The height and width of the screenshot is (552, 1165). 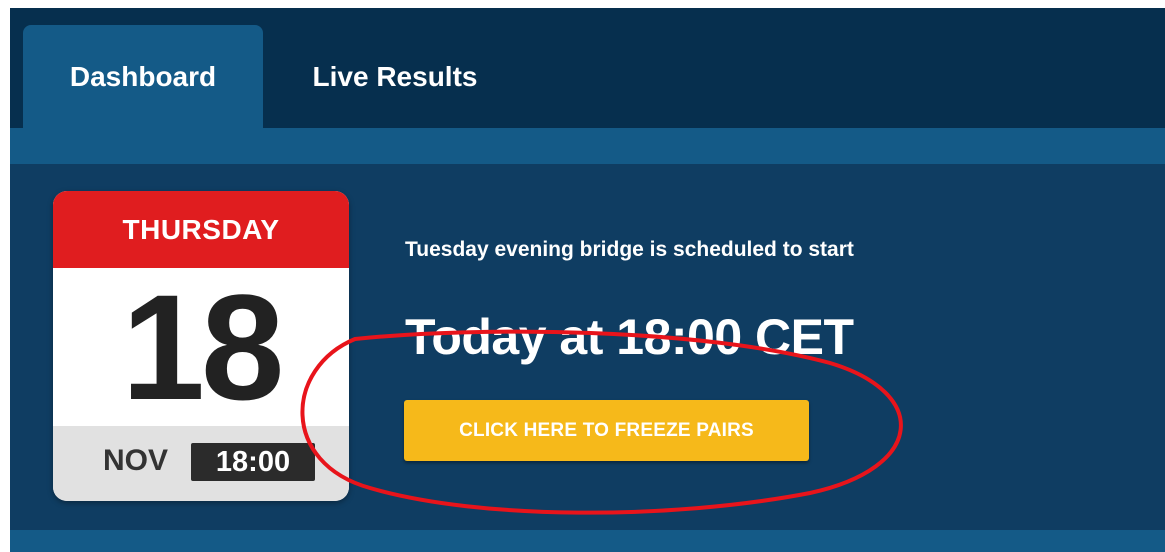 What do you see at coordinates (587, 146) in the screenshot?
I see `header-stripe` at bounding box center [587, 146].